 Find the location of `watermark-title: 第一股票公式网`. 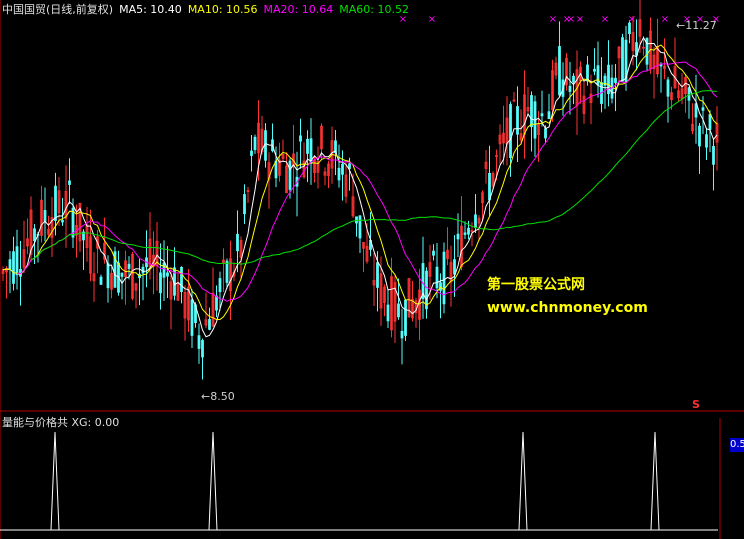

watermark-title: 第一股票公式网 is located at coordinates (536, 285).